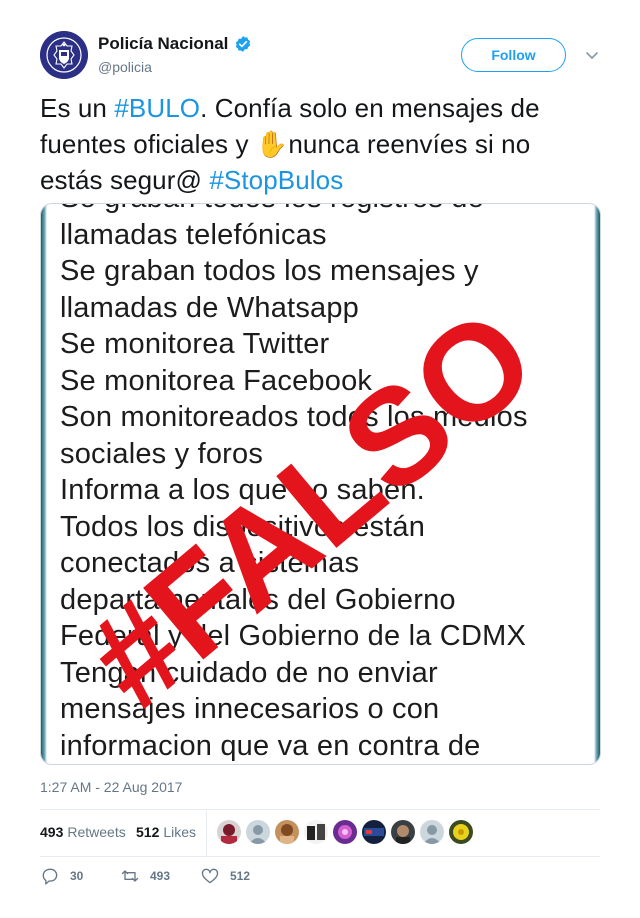 This screenshot has width=640, height=918. I want to click on verified-badge-icon, so click(243, 44).